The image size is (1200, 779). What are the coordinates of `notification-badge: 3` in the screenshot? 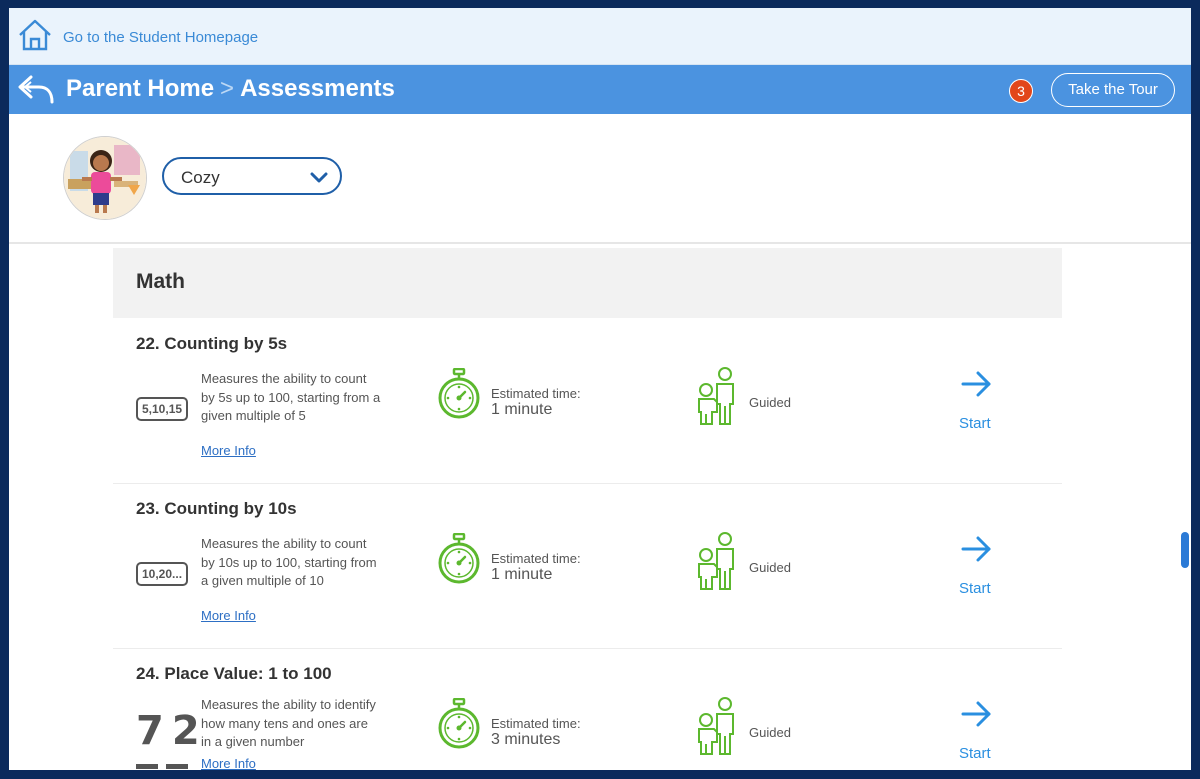 It's located at (1021, 91).